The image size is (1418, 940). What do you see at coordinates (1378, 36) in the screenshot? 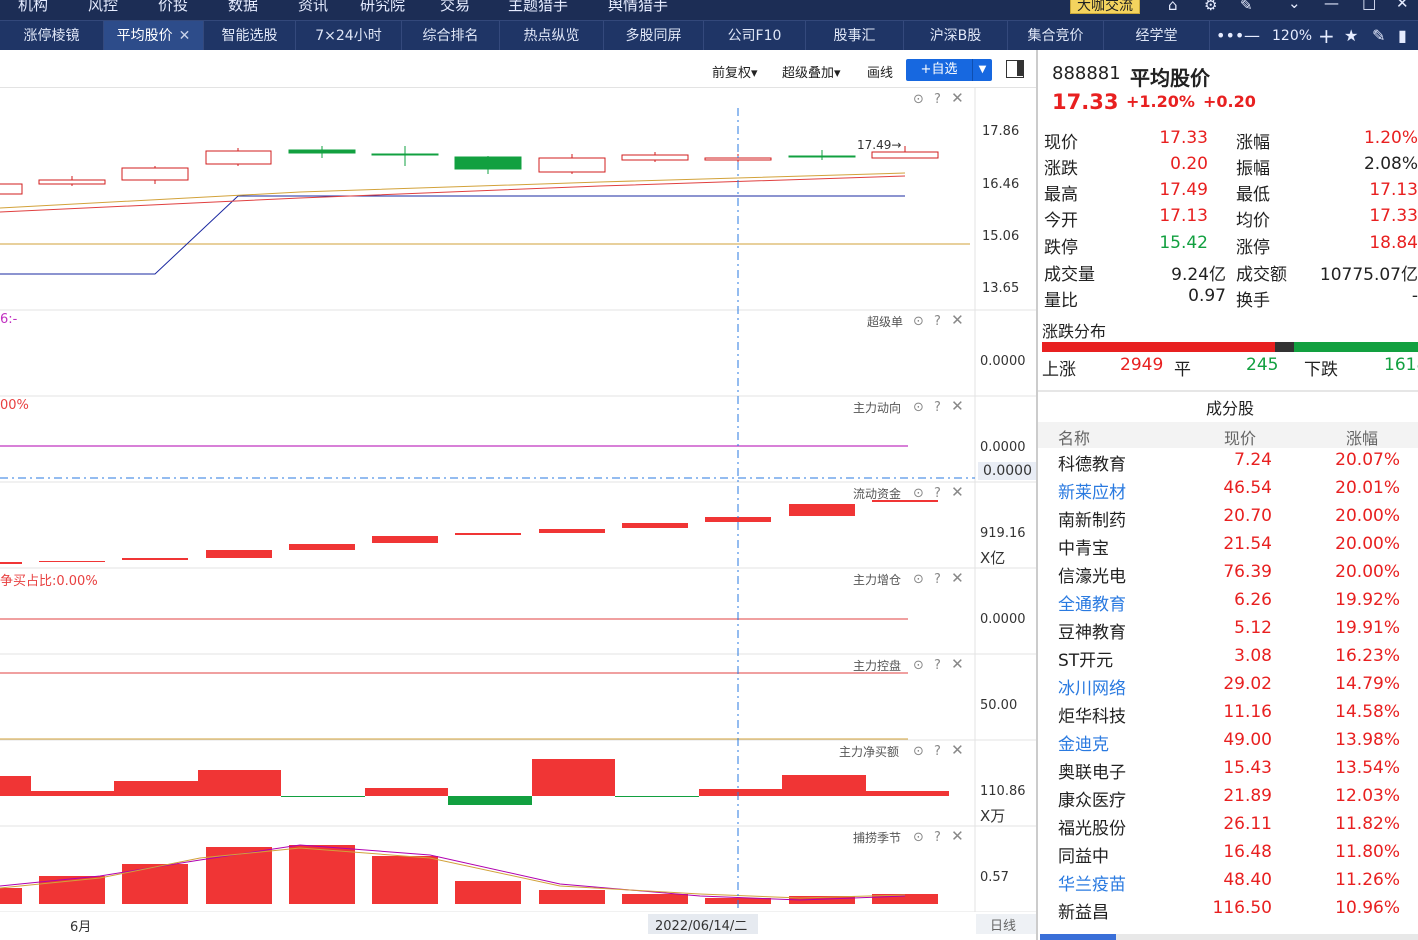
I see `edit-icon: ✎` at bounding box center [1378, 36].